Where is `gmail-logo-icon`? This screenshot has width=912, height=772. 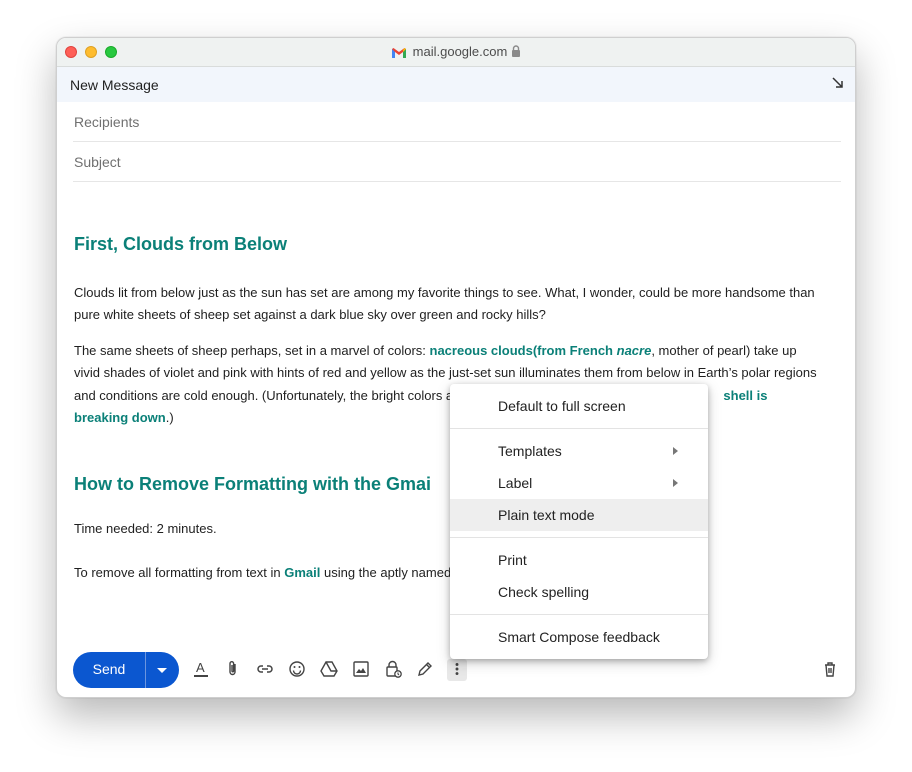
gmail-logo-icon is located at coordinates (399, 53).